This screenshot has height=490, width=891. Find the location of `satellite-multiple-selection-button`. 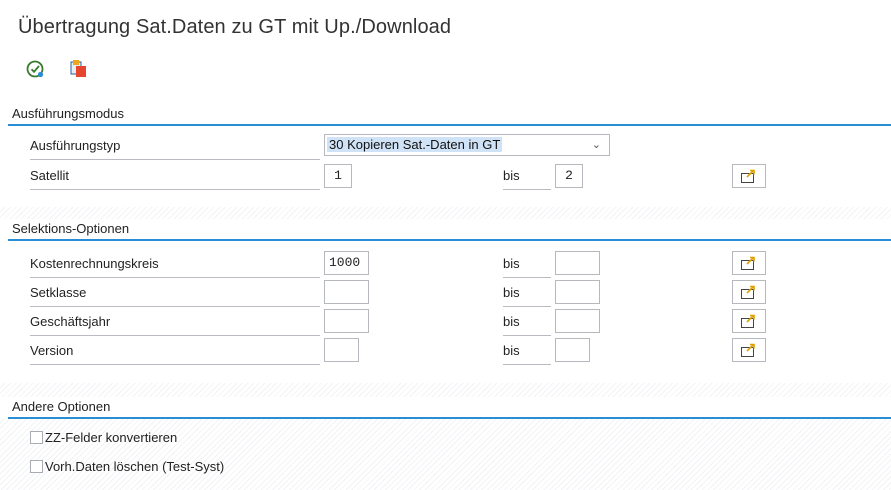

satellite-multiple-selection-button is located at coordinates (749, 176).